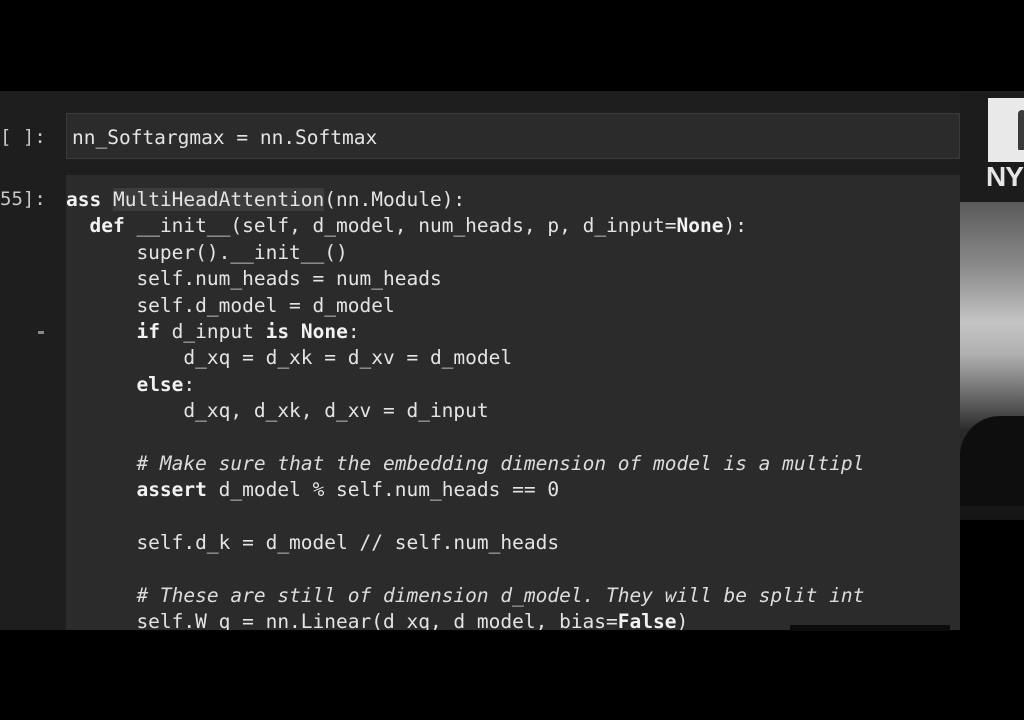 Image resolution: width=1024 pixels, height=720 pixels. Describe the element at coordinates (313, 543) in the screenshot. I see `code-text: self.d_k = d_model // self.num_heads` at that location.